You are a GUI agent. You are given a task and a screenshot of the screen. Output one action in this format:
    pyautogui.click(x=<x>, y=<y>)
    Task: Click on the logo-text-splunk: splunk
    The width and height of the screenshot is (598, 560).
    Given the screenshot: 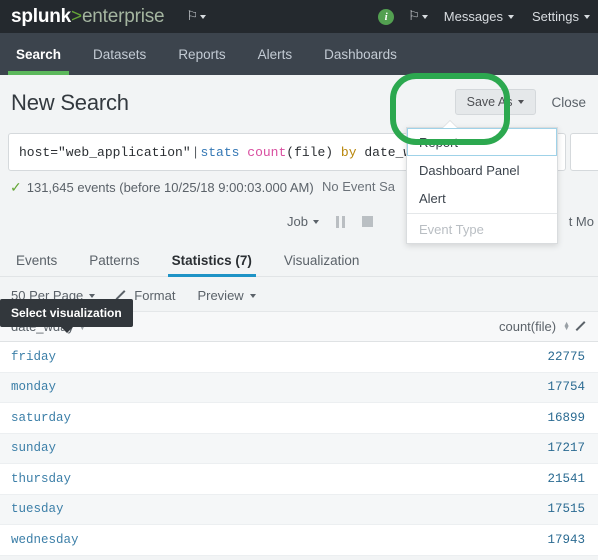 What is the action you would take?
    pyautogui.click(x=41, y=16)
    